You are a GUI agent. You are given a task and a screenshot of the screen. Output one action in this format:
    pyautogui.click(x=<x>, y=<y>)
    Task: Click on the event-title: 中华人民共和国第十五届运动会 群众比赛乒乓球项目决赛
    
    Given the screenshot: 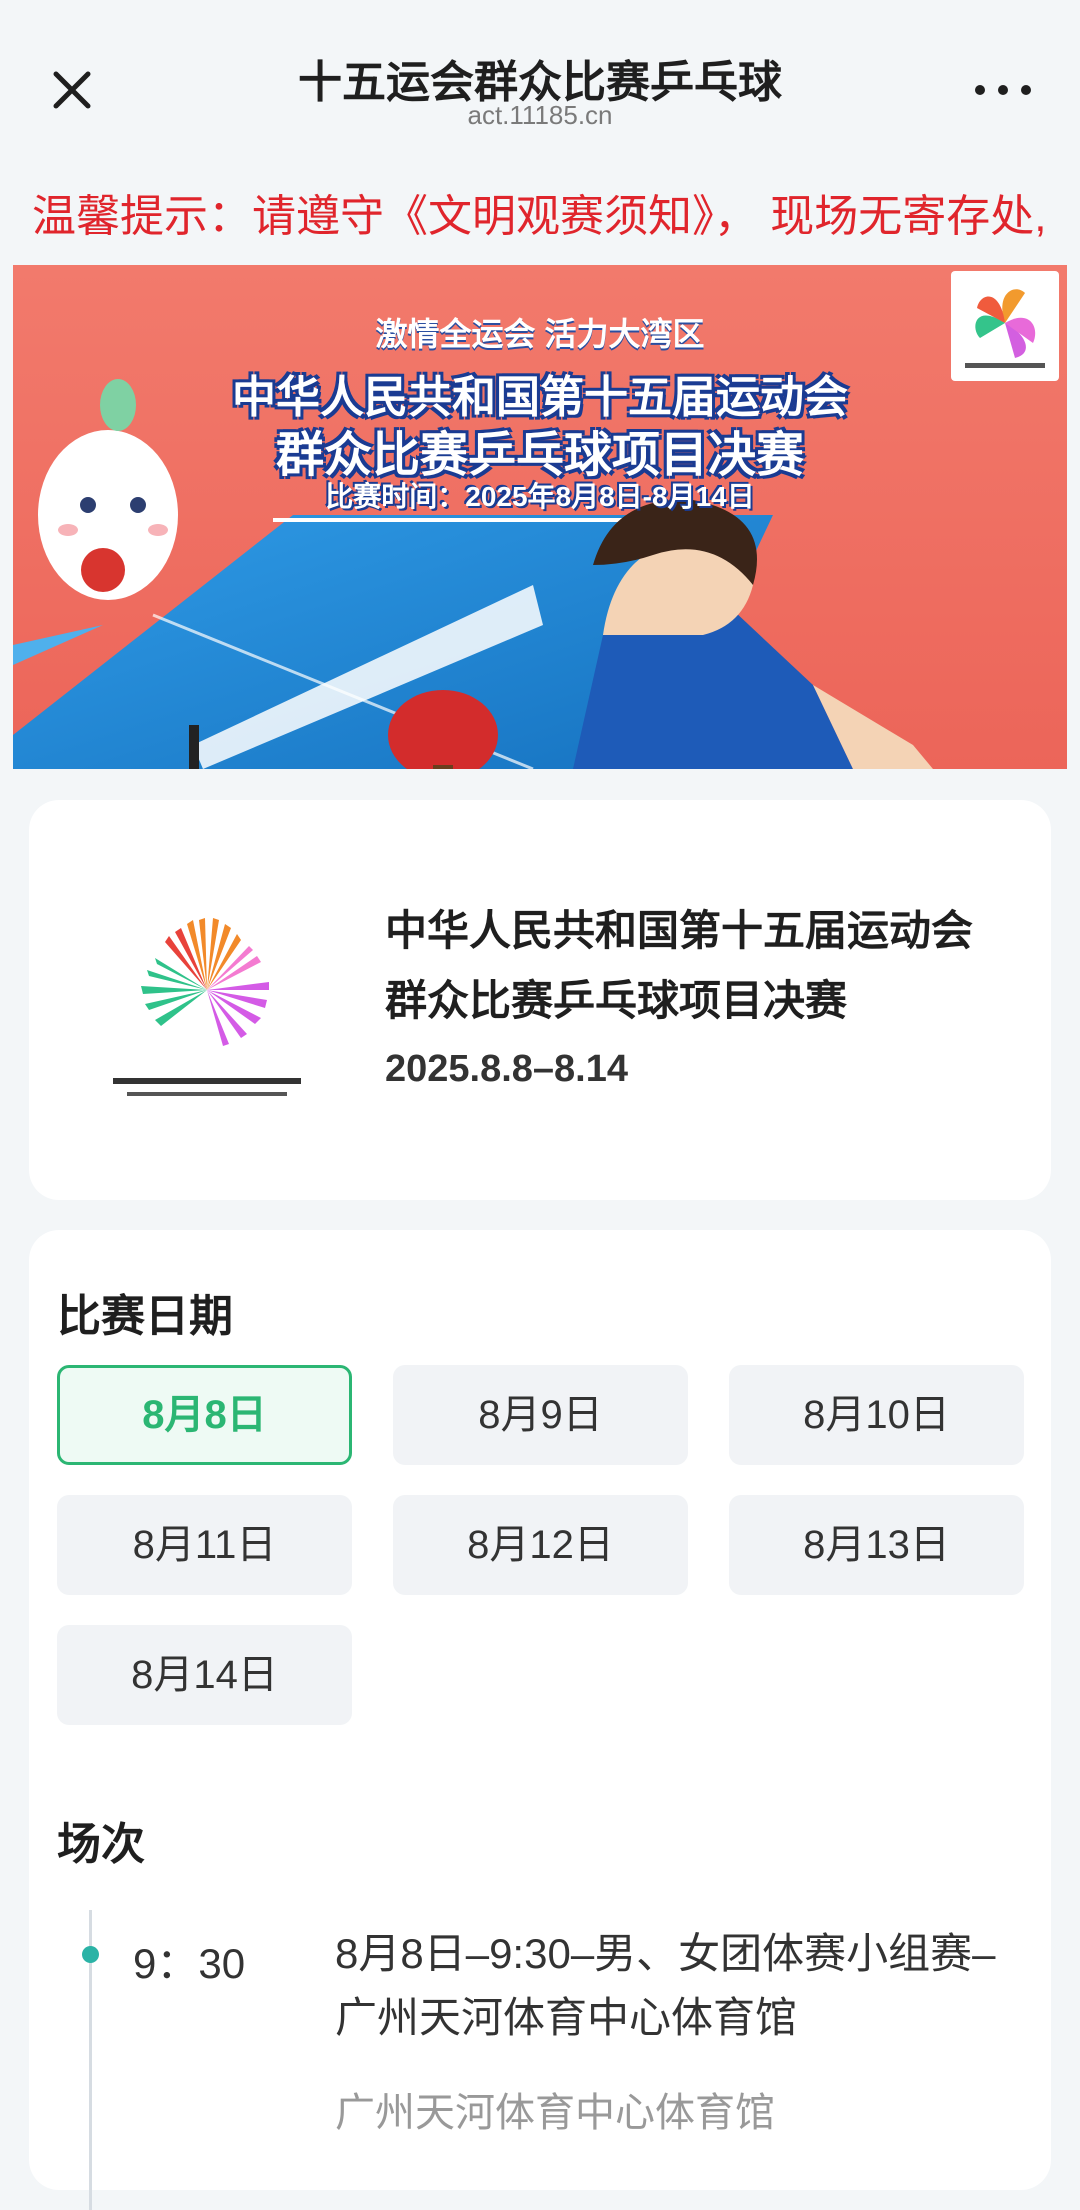 What is the action you would take?
    pyautogui.click(x=705, y=966)
    